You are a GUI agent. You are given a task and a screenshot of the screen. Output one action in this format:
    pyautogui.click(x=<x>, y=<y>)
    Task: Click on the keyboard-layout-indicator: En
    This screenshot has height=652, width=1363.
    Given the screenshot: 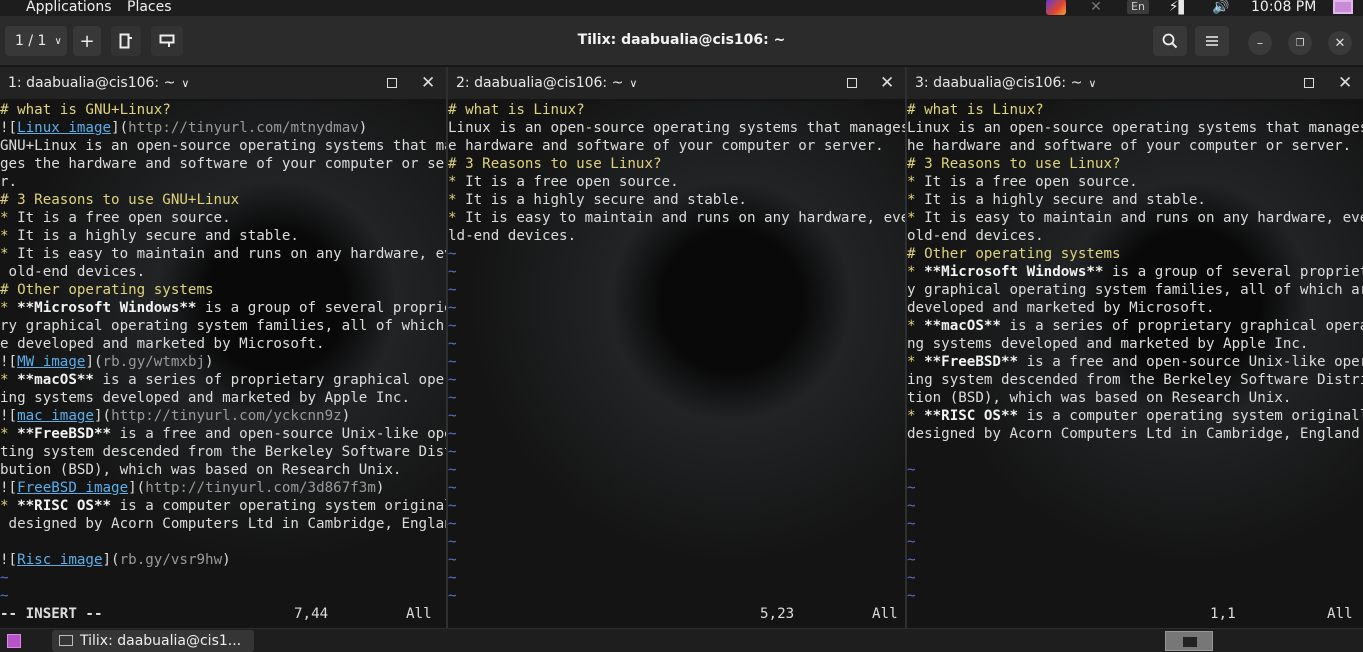 What is the action you would take?
    pyautogui.click(x=1138, y=8)
    